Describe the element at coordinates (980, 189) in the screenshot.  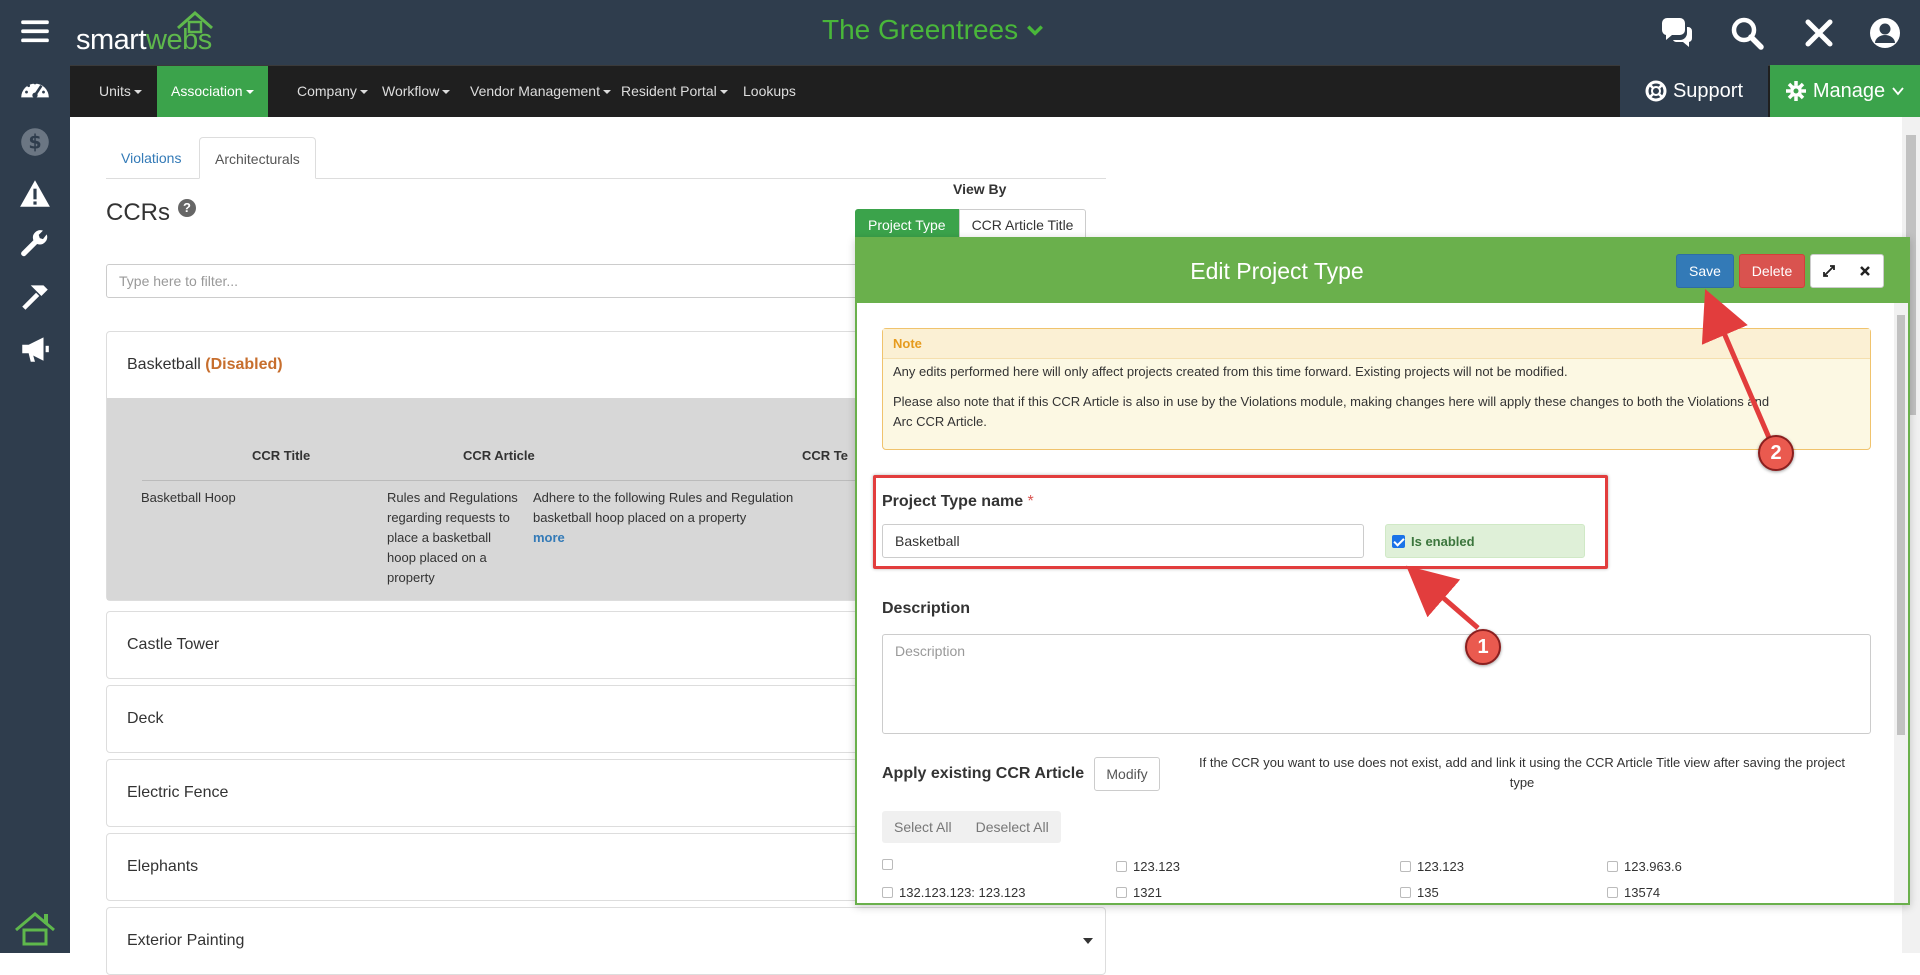
I see `view-by-label: View By` at that location.